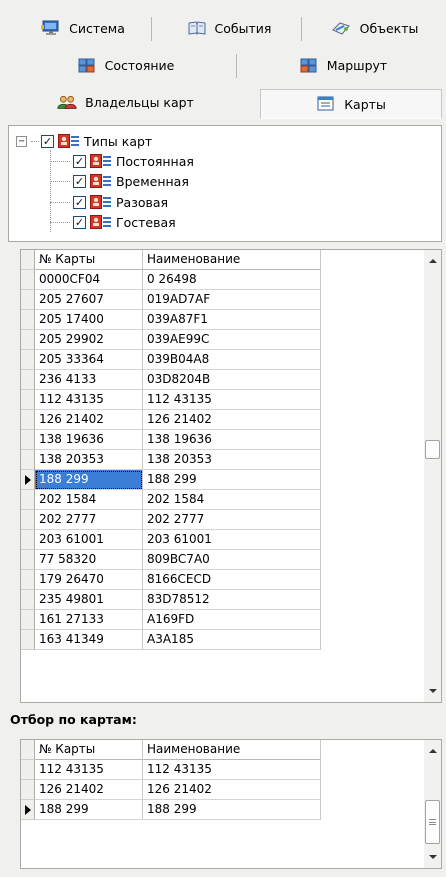 The width and height of the screenshot is (446, 877). What do you see at coordinates (232, 320) in the screenshot?
I see `cell-name: 039A87F1` at bounding box center [232, 320].